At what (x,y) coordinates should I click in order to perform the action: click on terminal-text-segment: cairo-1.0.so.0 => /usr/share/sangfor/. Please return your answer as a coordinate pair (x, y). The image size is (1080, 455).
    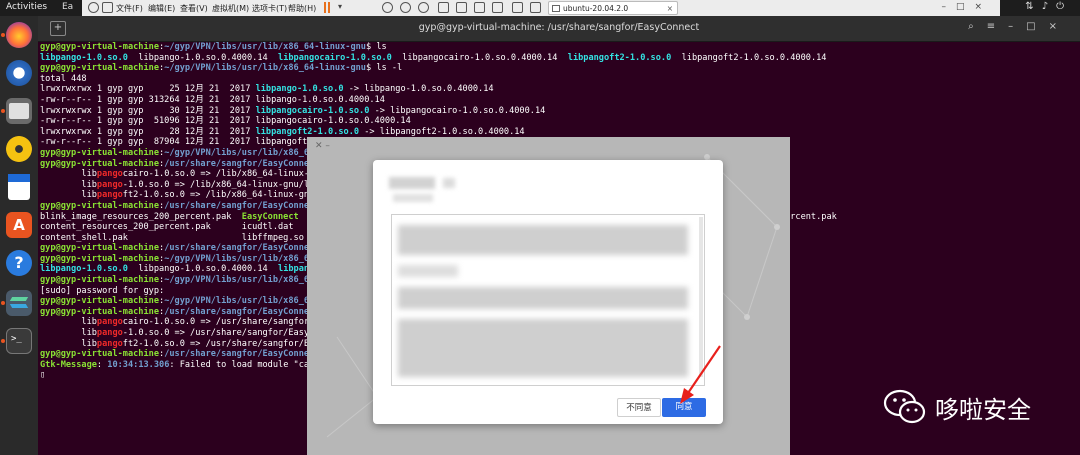
    Looking at the image, I should click on (218, 322).